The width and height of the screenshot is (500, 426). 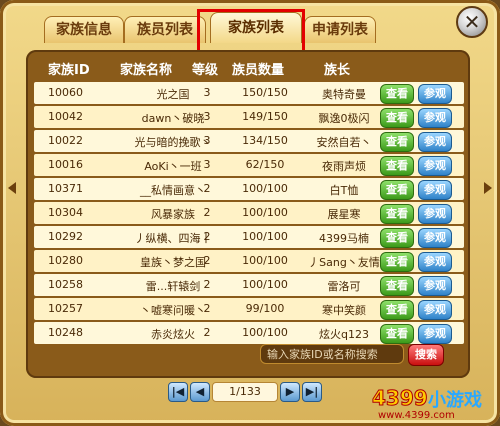 I want to click on family-leader: 4399马楠, so click(x=344, y=238).